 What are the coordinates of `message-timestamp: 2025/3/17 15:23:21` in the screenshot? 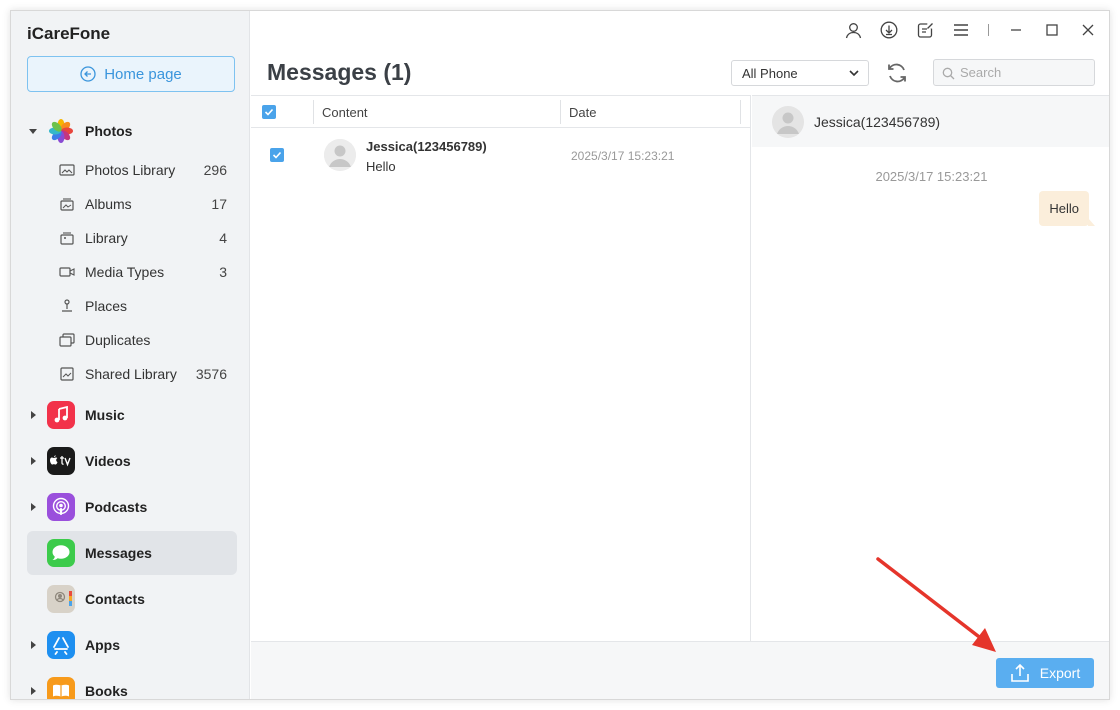 It's located at (931, 176).